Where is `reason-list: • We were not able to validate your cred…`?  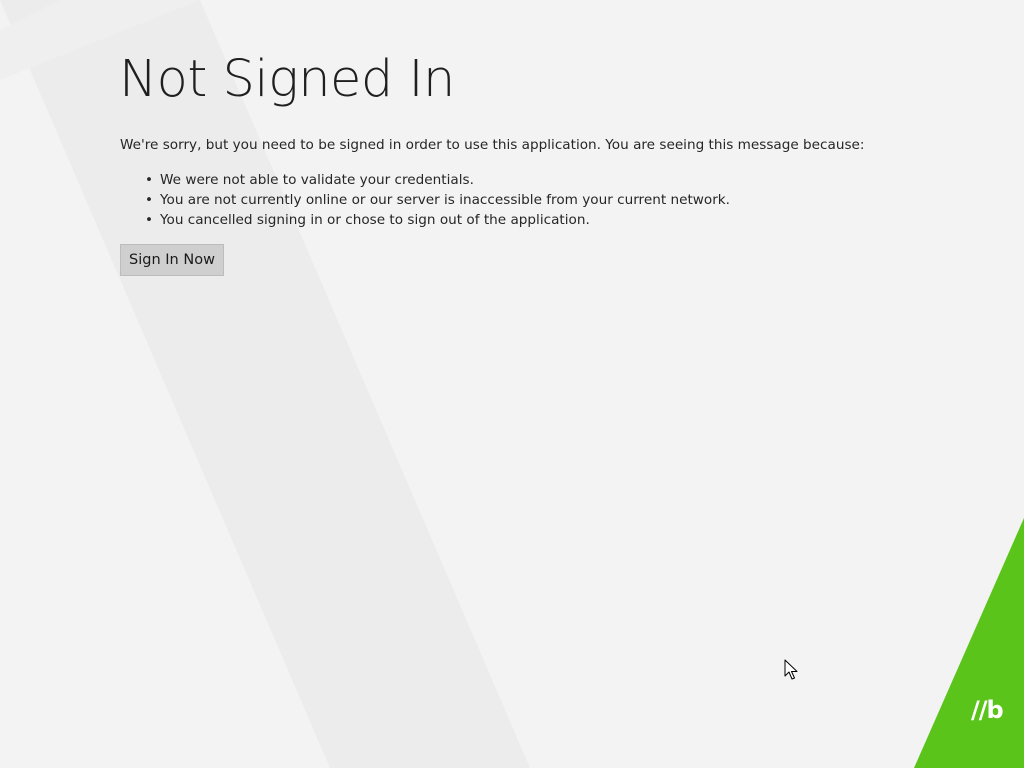
reason-list: • We were not able to validate your cred… is located at coordinates (437, 200).